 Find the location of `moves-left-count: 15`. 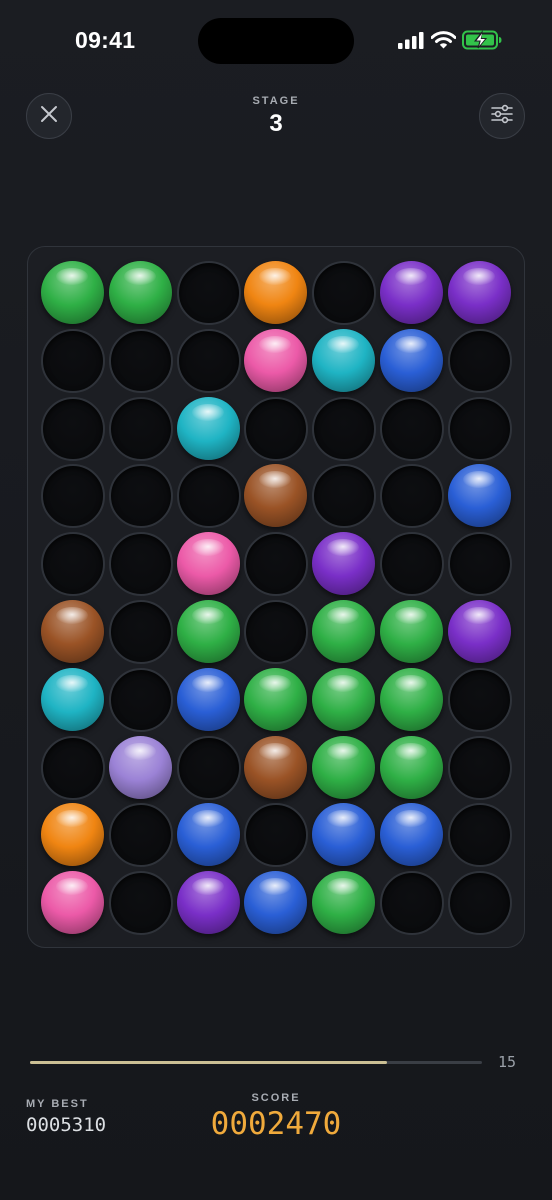

moves-left-count: 15 is located at coordinates (507, 1062).